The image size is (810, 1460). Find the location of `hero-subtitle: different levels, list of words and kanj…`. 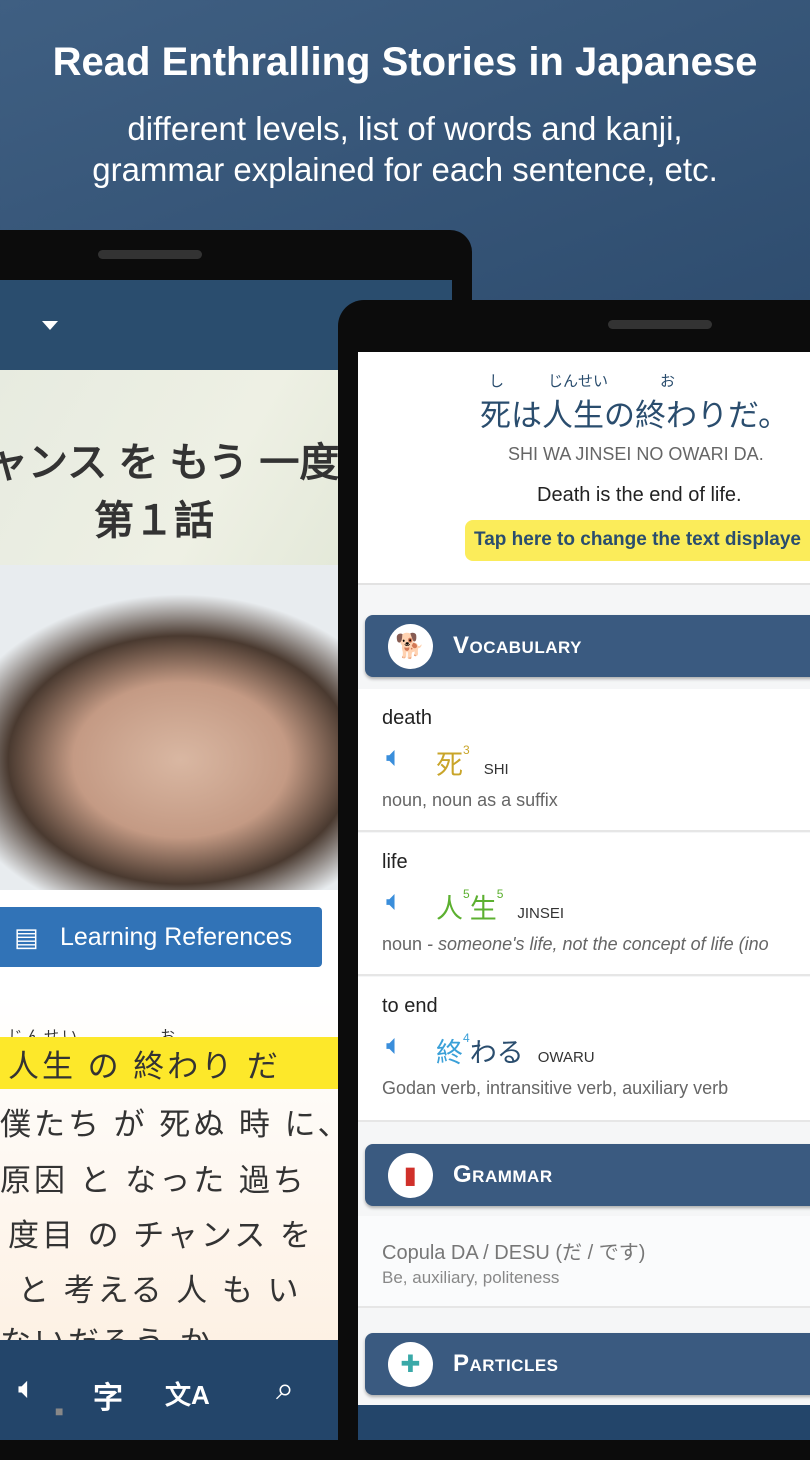

hero-subtitle: different levels, list of words and kanj… is located at coordinates (405, 149).